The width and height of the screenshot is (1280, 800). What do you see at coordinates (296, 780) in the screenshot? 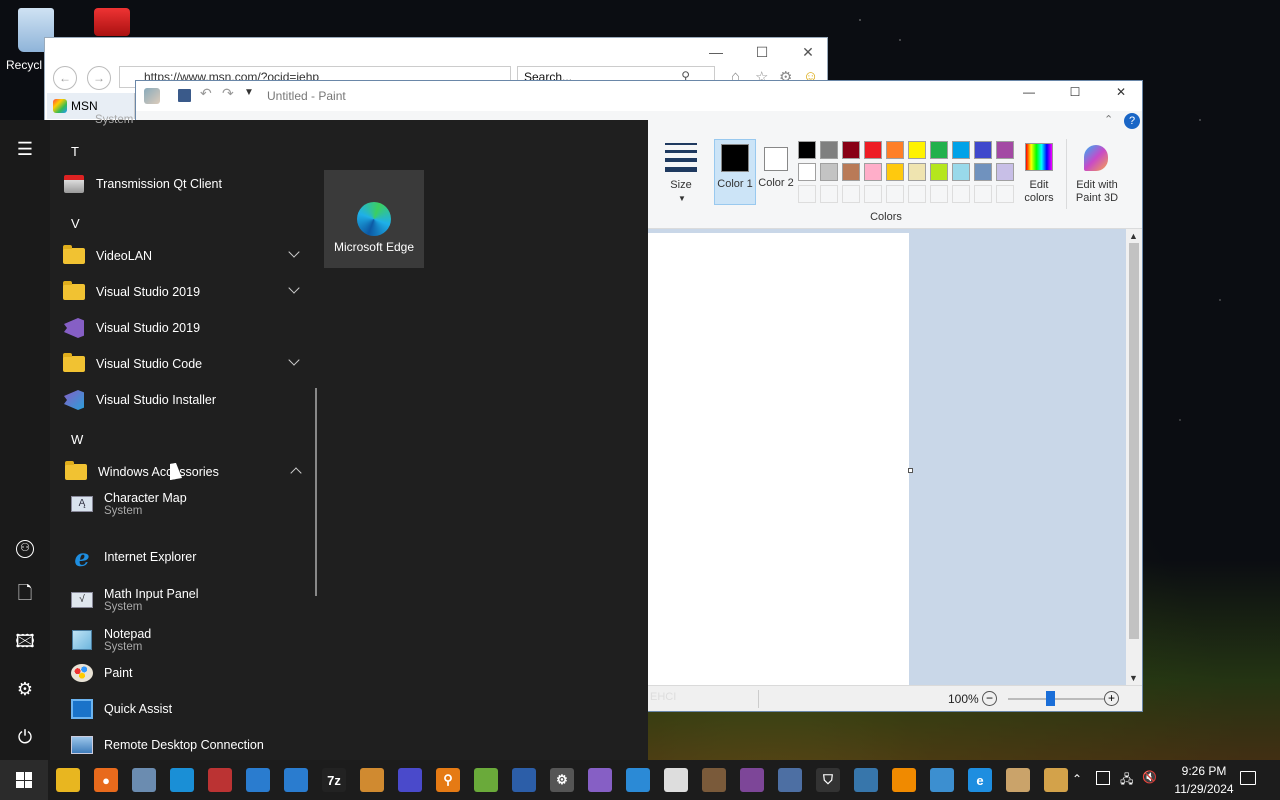
I see `vs-code-b-taskbar-icon` at bounding box center [296, 780].